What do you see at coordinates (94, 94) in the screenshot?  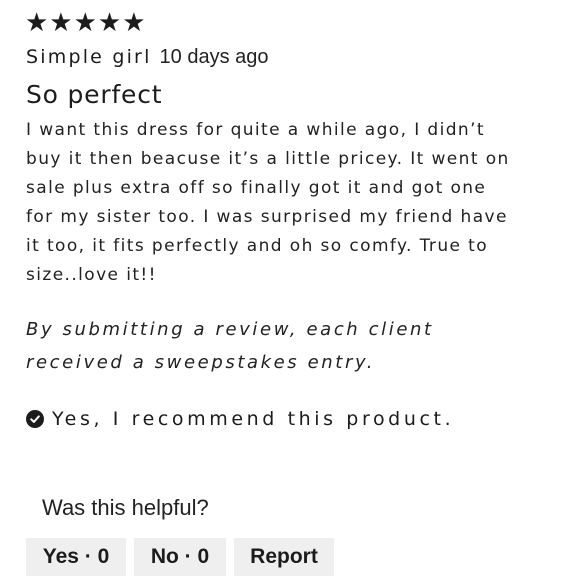 I see `review-title: So perfect` at bounding box center [94, 94].